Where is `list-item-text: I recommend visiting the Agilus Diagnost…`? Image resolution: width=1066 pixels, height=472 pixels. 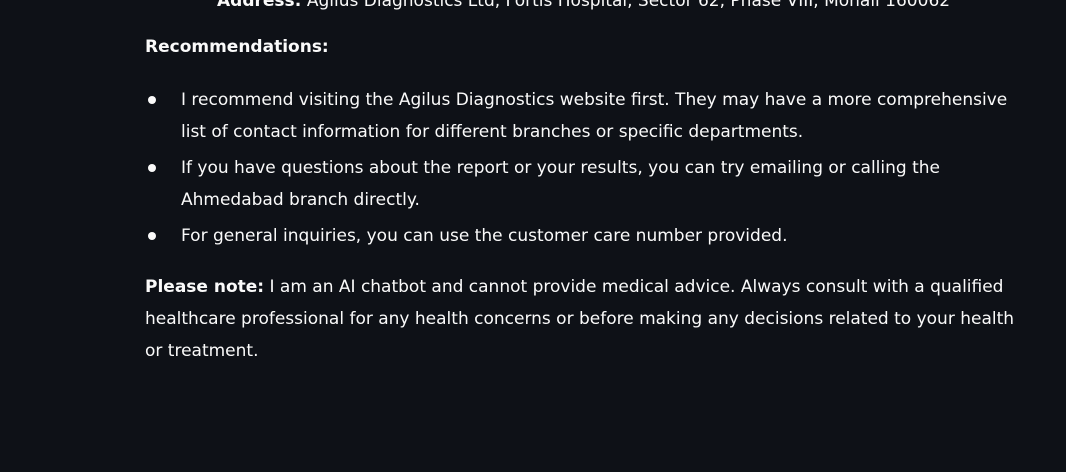 list-item-text: I recommend visiting the Agilus Diagnost… is located at coordinates (594, 116).